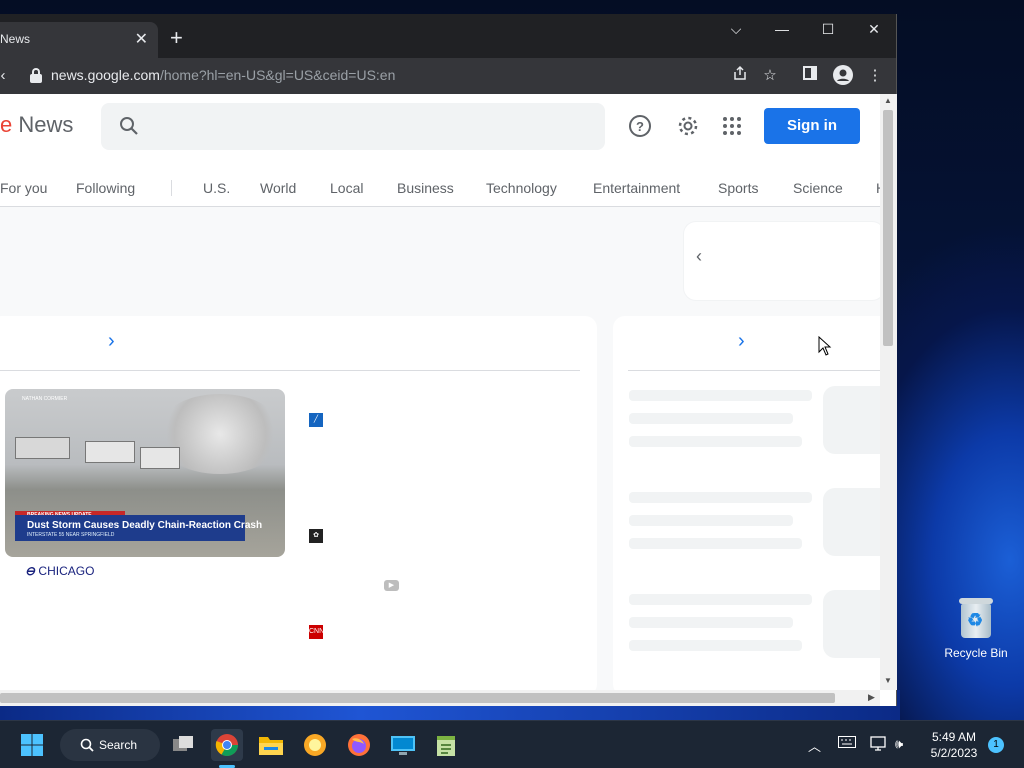 The image size is (1024, 768). What do you see at coordinates (160, 458) in the screenshot?
I see `truck-shape` at bounding box center [160, 458].